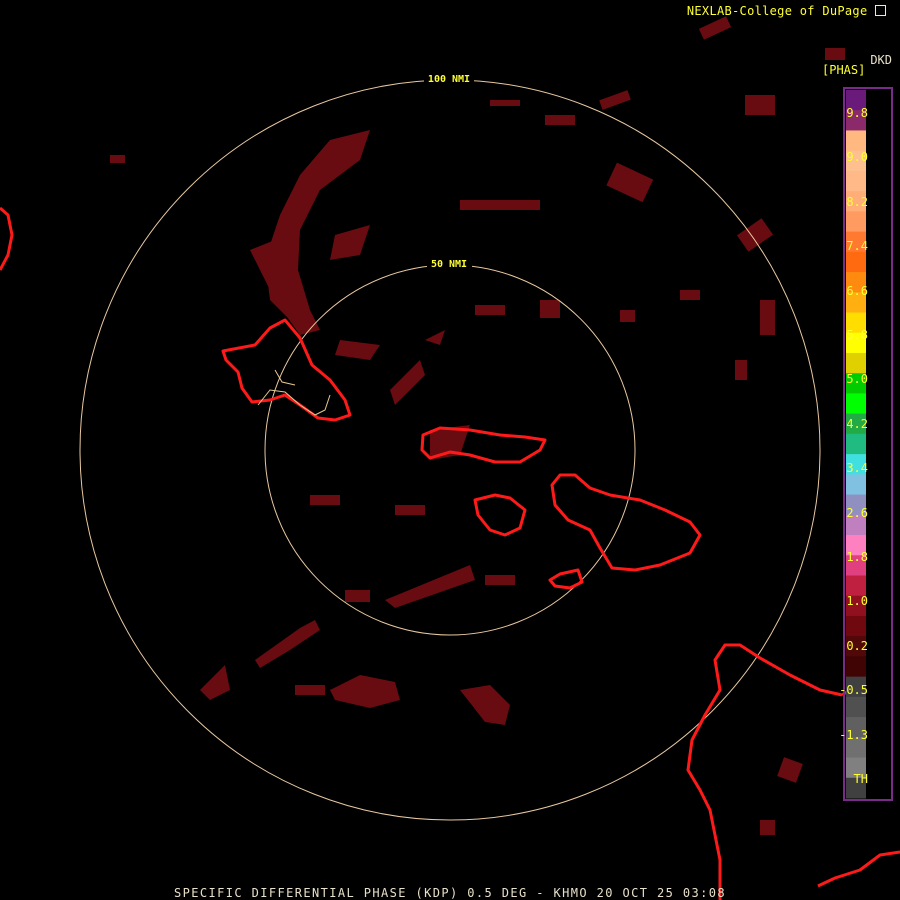 Image resolution: width=900 pixels, height=900 pixels. I want to click on coastline-lanai, so click(500, 515).